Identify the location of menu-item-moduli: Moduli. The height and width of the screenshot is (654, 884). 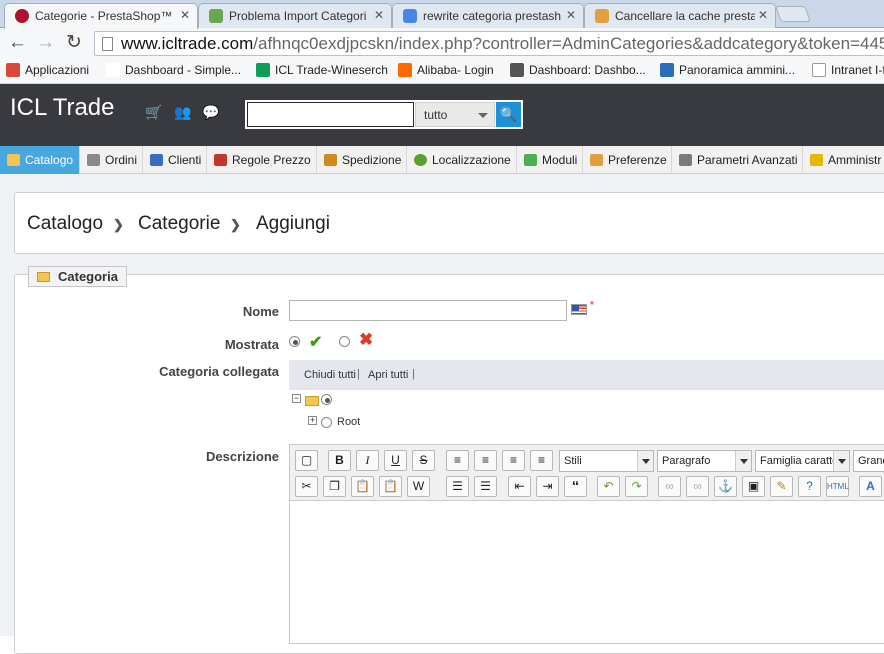
(550, 160).